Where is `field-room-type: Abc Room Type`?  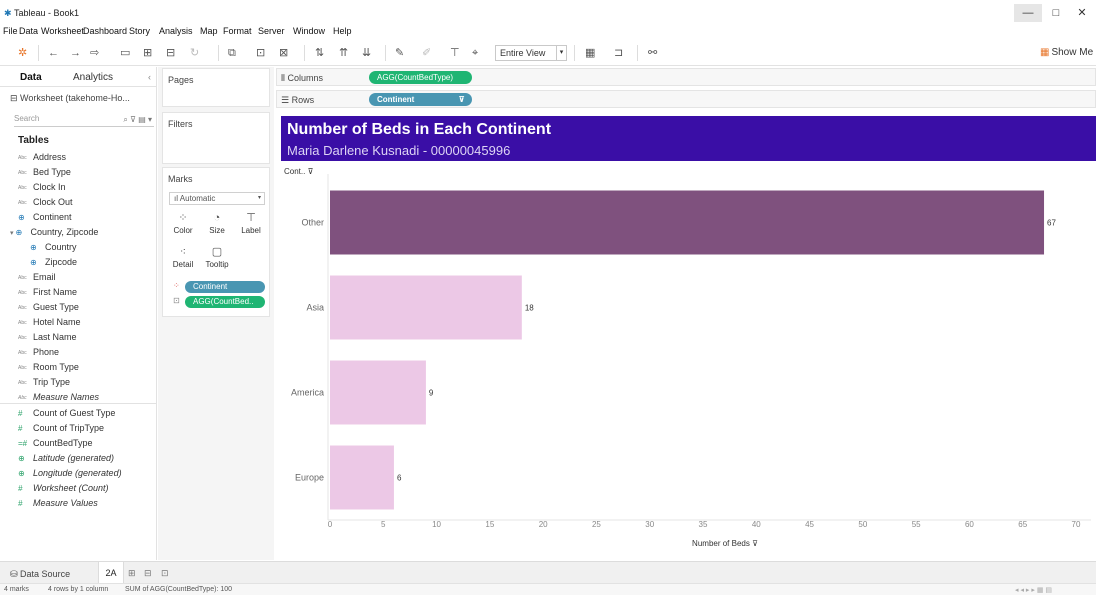 field-room-type: Abc Room Type is located at coordinates (48, 368).